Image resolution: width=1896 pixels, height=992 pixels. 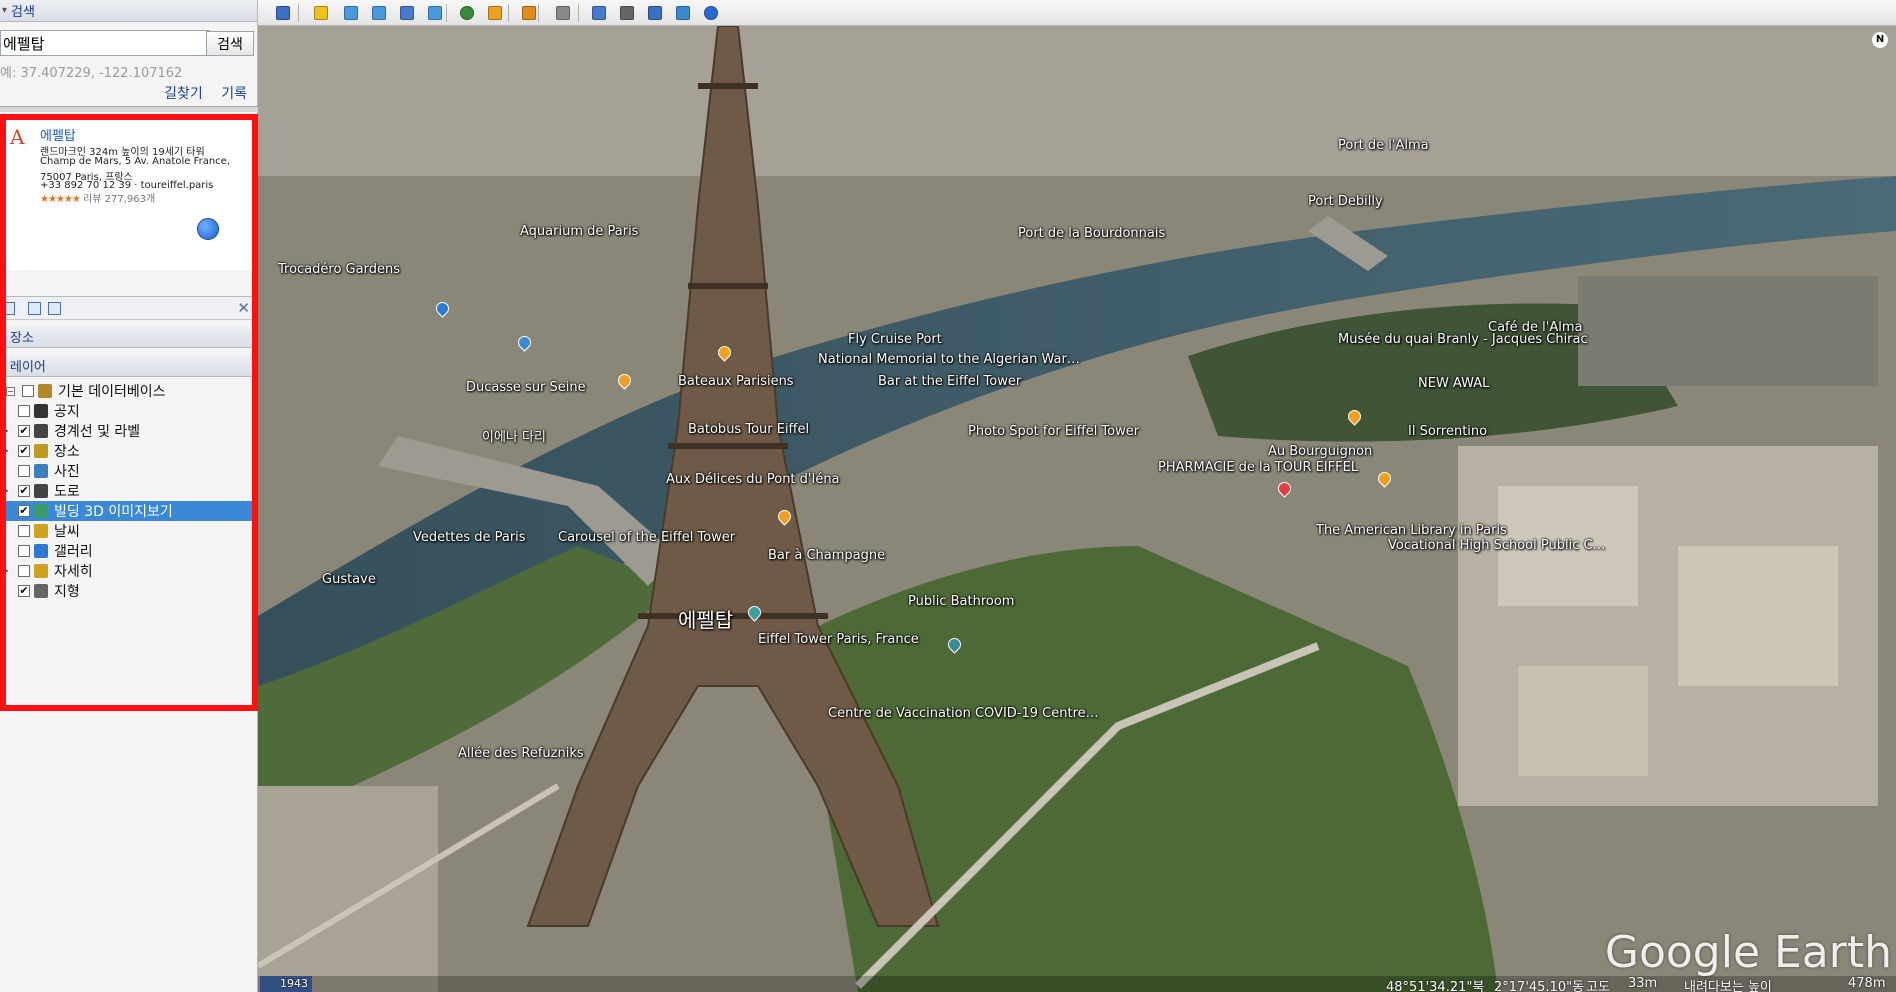 I want to click on search-button: 검색, so click(x=230, y=43).